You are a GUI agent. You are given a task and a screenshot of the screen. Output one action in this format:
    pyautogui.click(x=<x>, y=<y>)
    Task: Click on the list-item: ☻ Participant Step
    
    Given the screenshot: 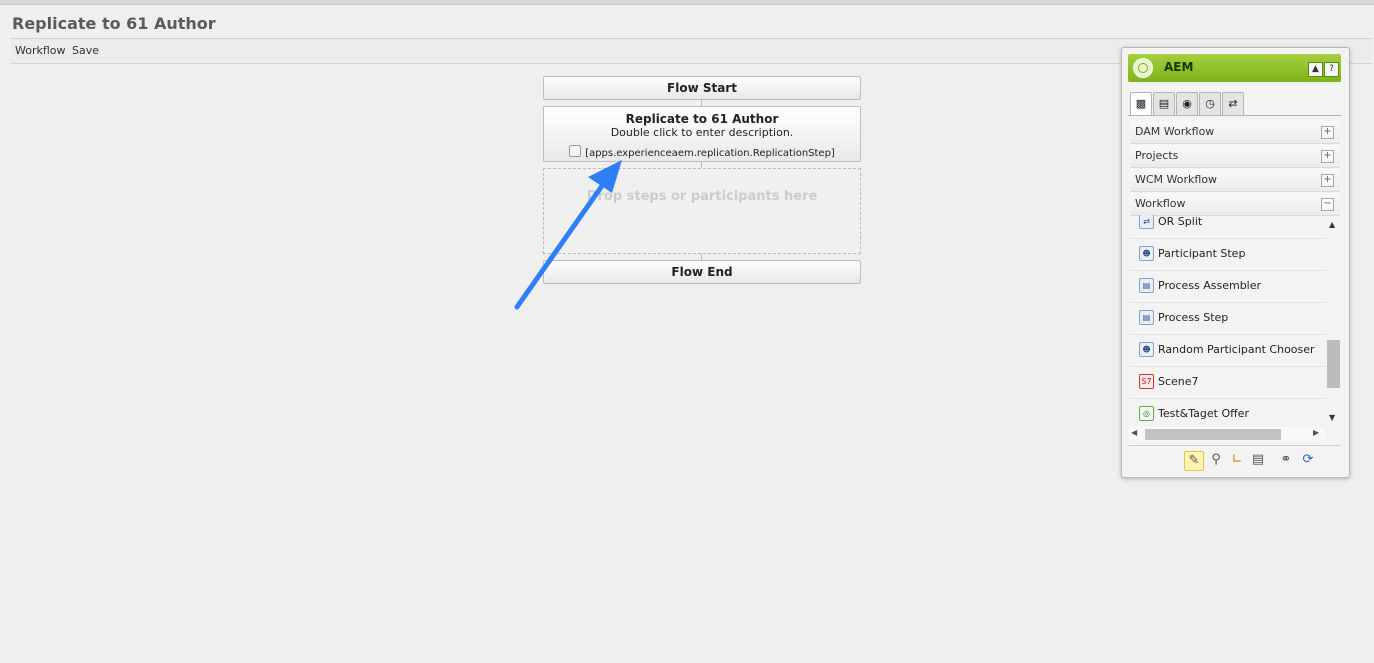 What is the action you would take?
    pyautogui.click(x=1228, y=255)
    